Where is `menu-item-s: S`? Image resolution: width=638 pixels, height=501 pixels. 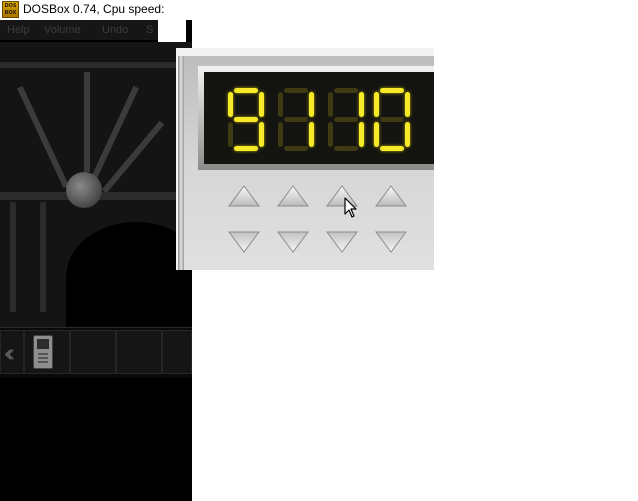
menu-item-s: S is located at coordinates (149, 30).